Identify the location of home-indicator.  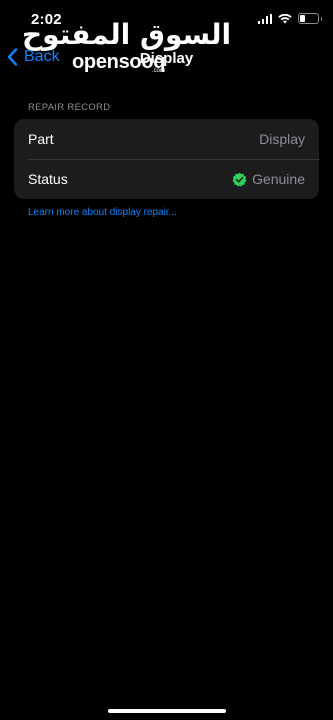
(167, 711).